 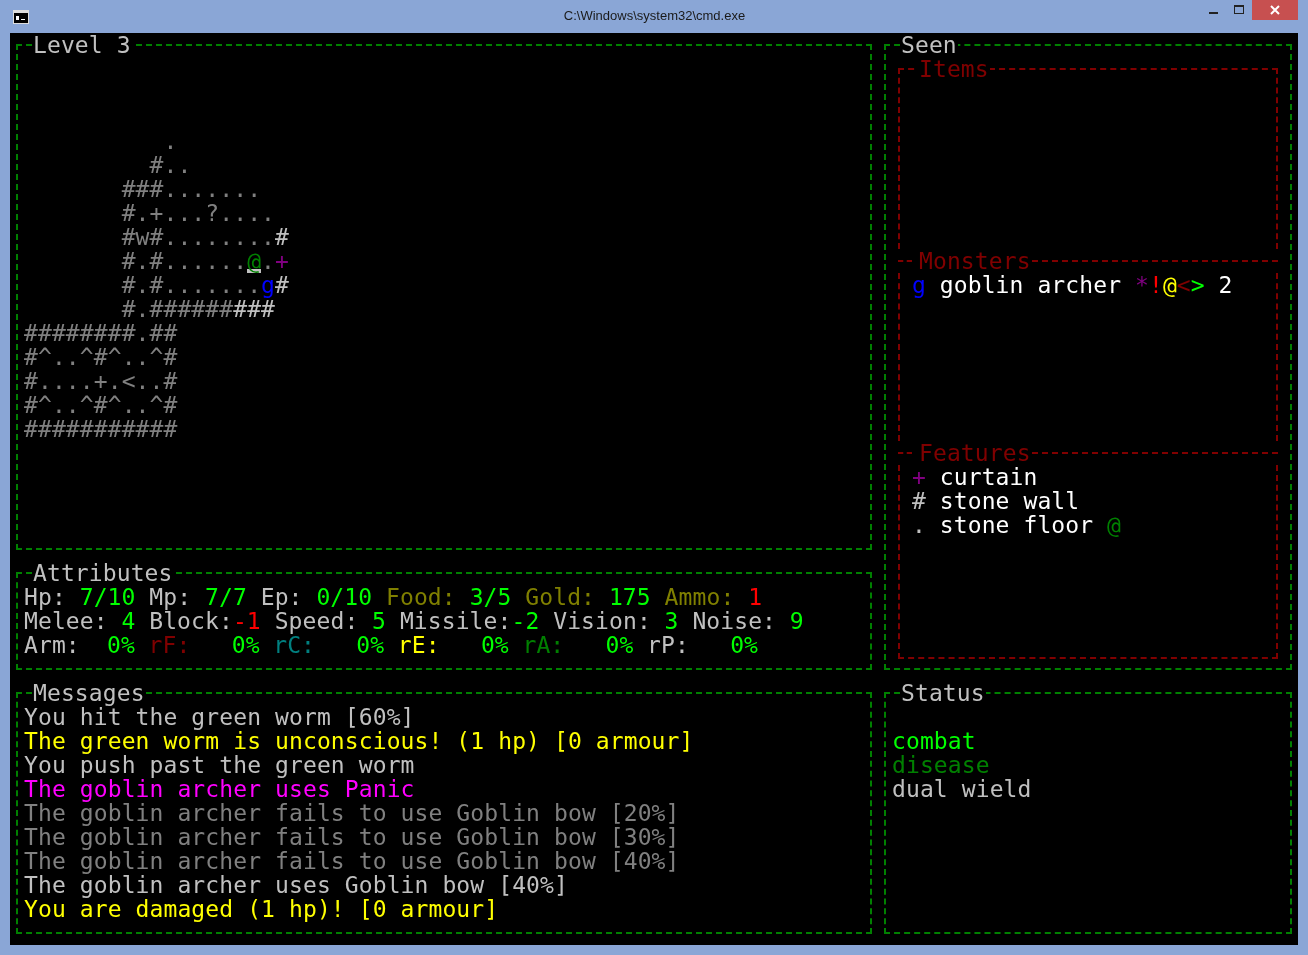 I want to click on feature-glyph: +, so click(x=919, y=477).